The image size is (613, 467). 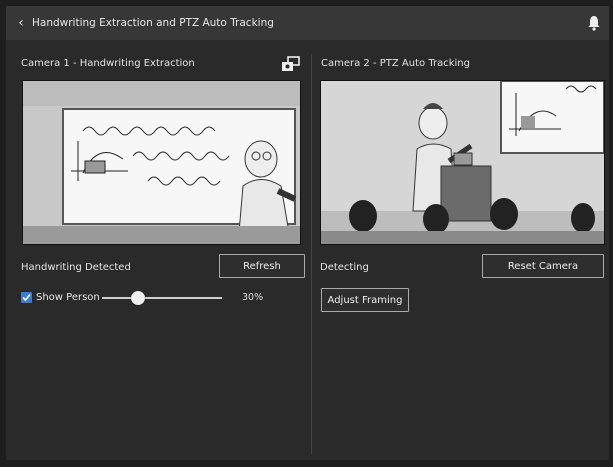 What do you see at coordinates (543, 266) in the screenshot?
I see `reset-camera-button: Reset Camera` at bounding box center [543, 266].